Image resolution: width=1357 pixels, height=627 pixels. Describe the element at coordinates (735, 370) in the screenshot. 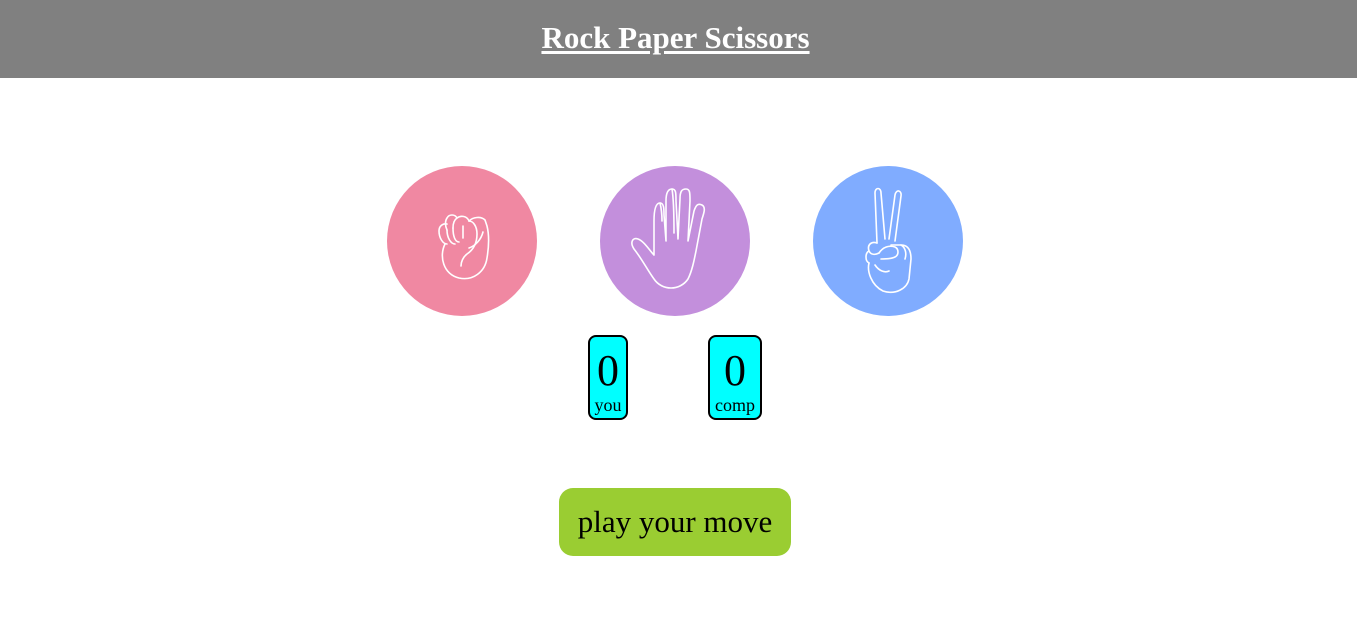

I see `comp-score-value: 0` at that location.